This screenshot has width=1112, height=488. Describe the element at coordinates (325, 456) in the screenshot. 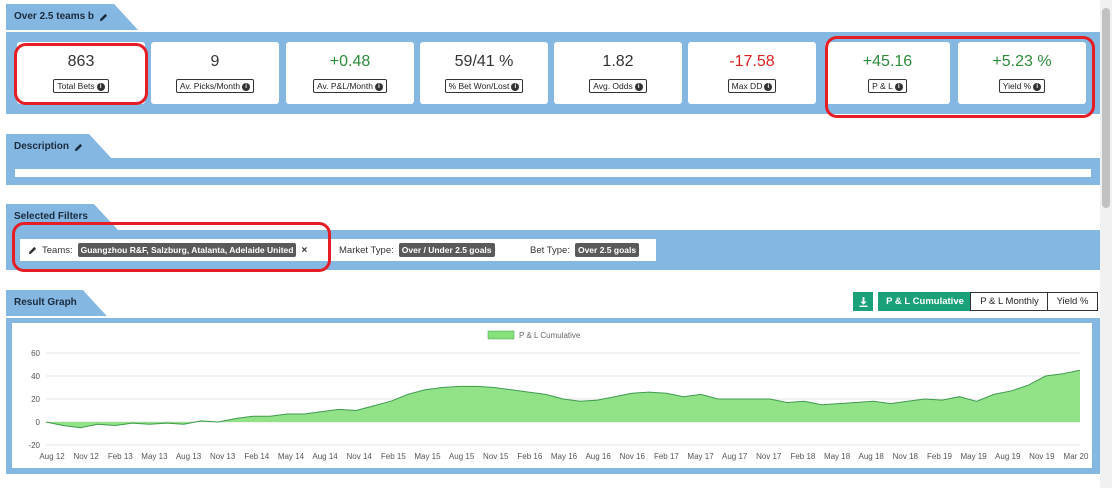

I see `x-tick-label: Aug 14` at that location.